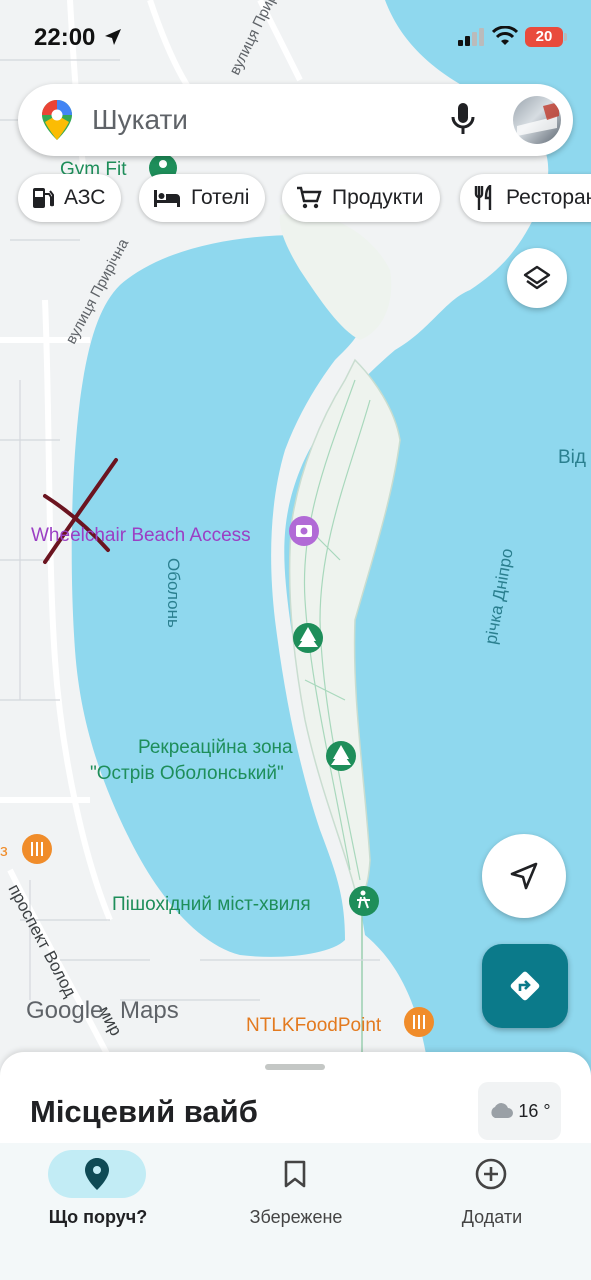 This screenshot has width=591, height=1280. I want to click on hotel-bed-icon, so click(167, 198).